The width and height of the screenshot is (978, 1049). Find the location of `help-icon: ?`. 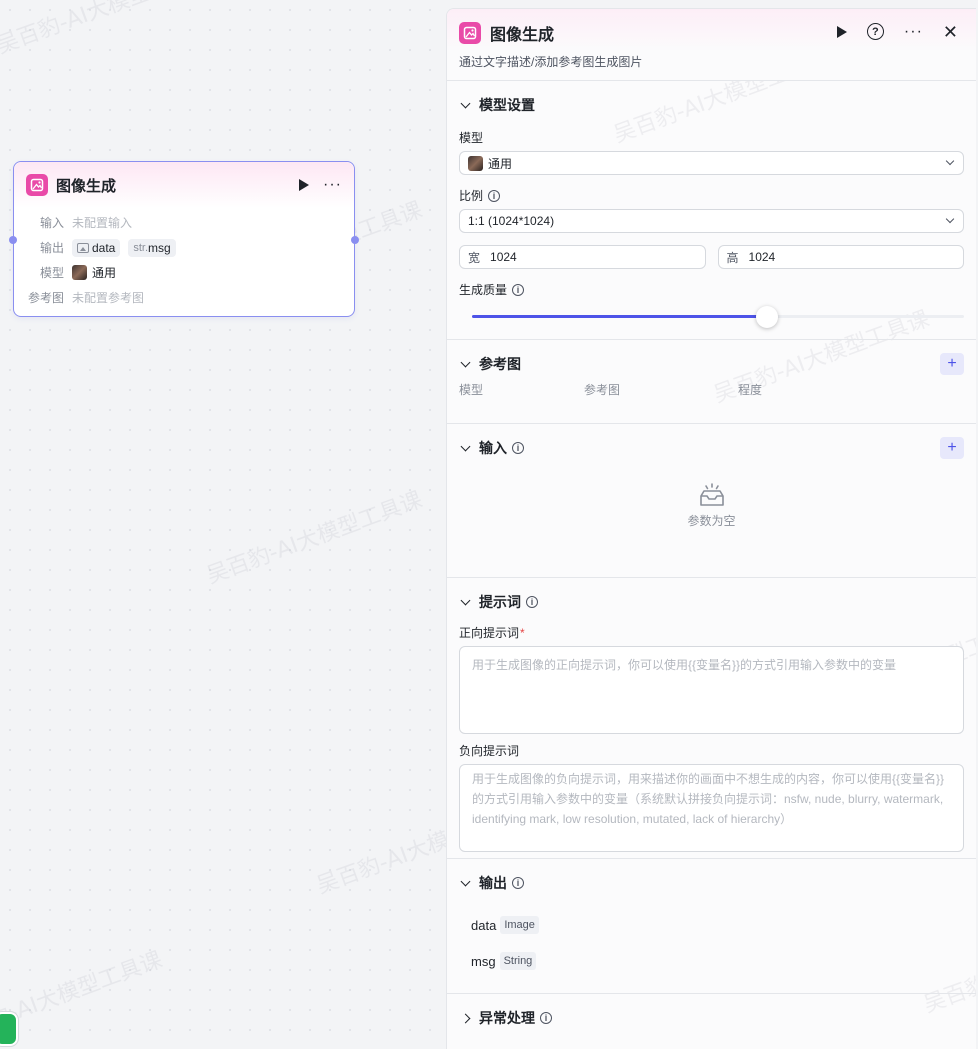

help-icon: ? is located at coordinates (875, 31).